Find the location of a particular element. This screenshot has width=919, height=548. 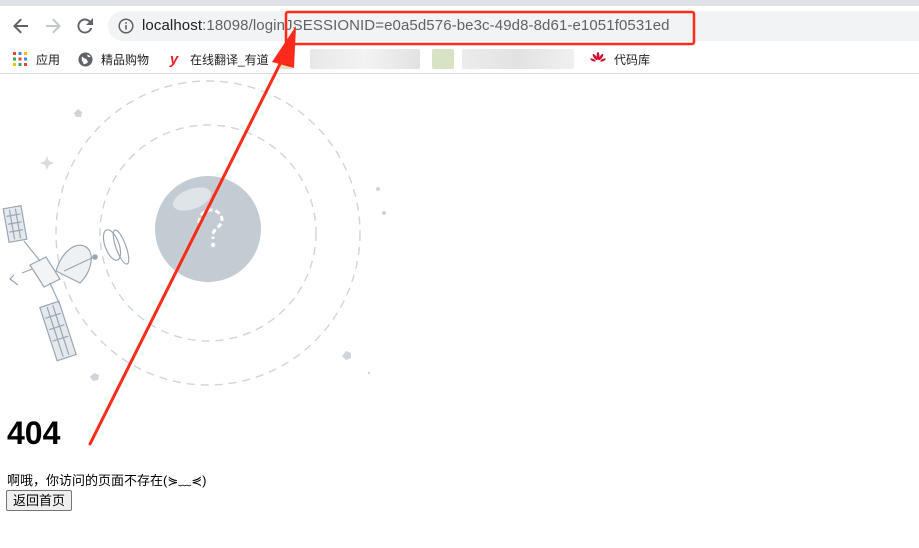

bookmark-label: 在线翻译_有道 is located at coordinates (229, 59).